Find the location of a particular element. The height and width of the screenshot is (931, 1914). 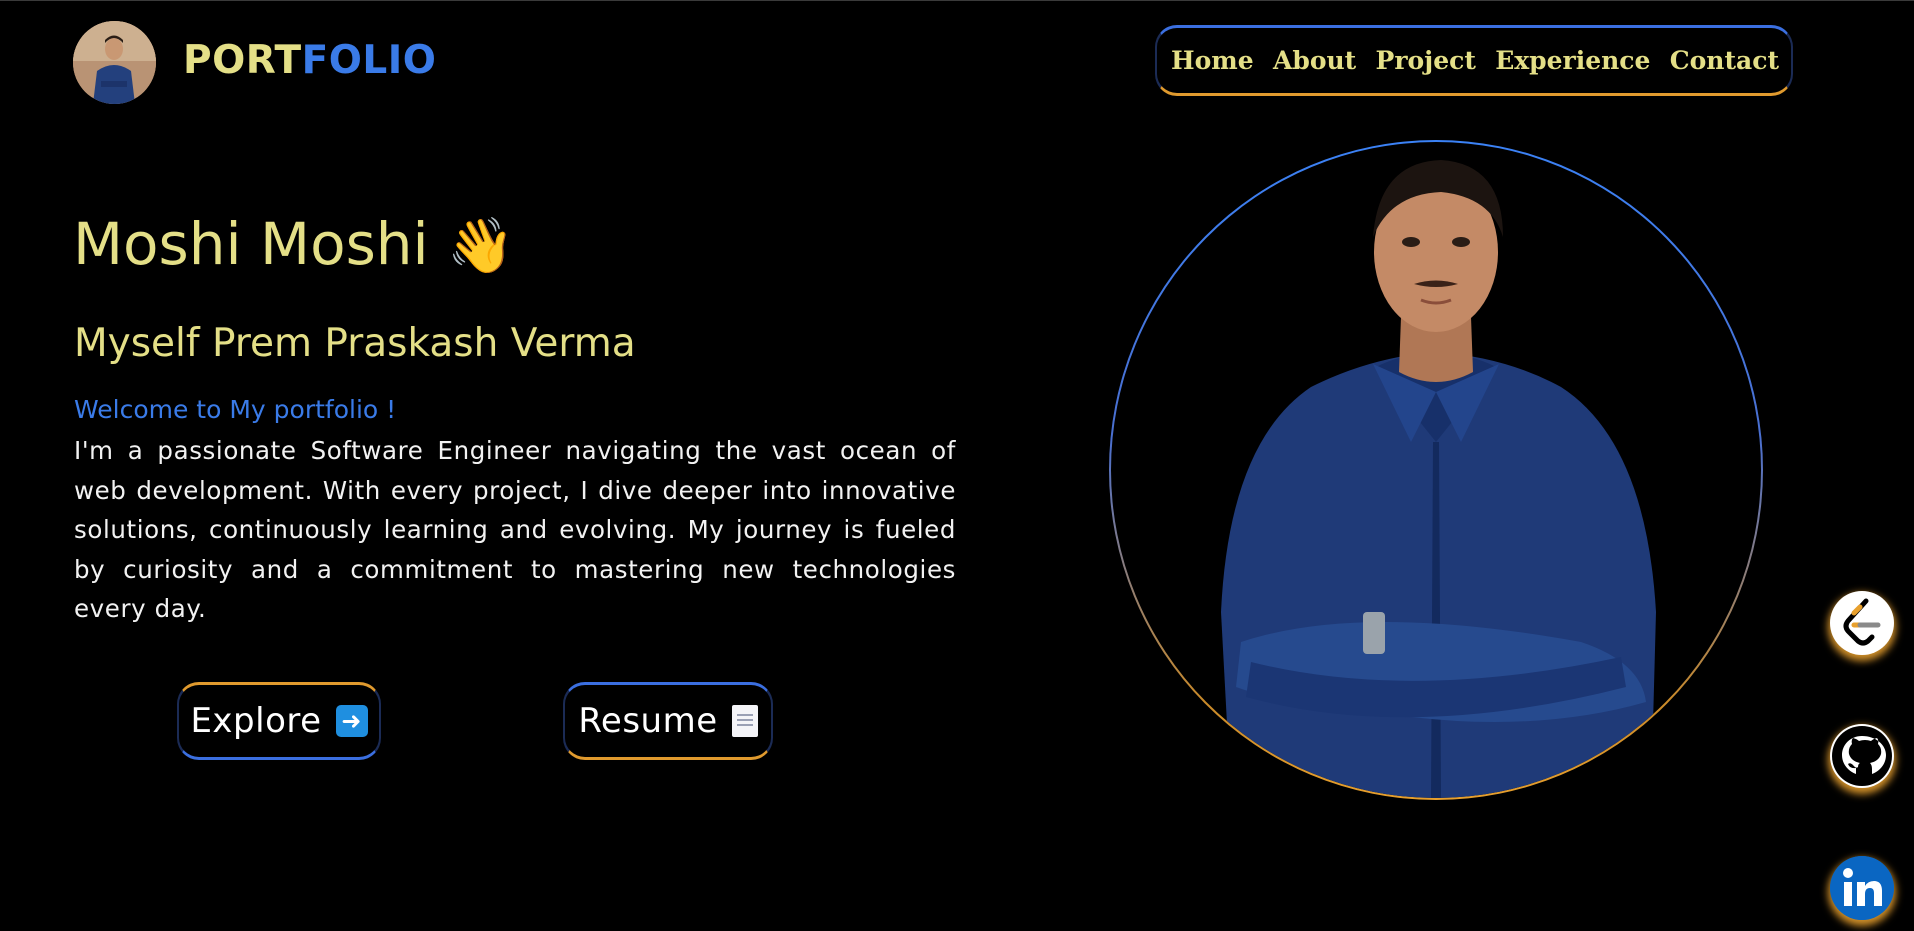

welcome-text: Welcome to My portfolio ! is located at coordinates (235, 409).